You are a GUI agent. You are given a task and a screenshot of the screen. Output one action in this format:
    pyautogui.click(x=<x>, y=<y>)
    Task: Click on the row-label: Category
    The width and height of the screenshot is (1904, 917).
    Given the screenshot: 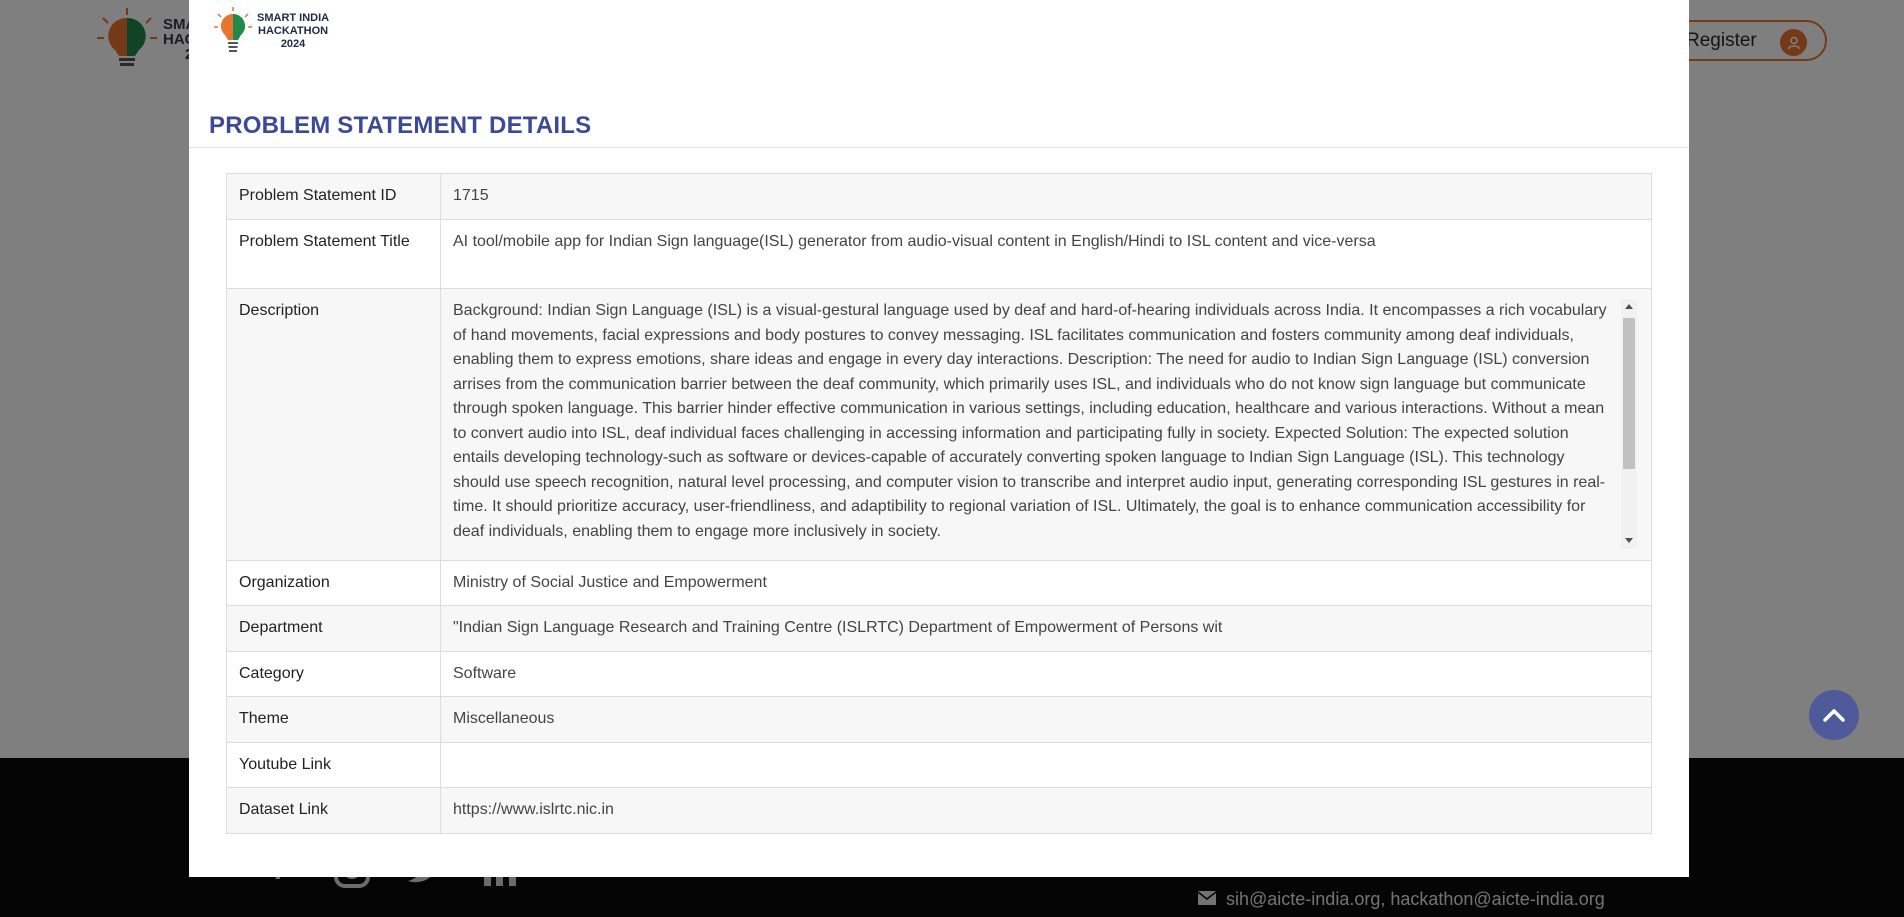 What is the action you would take?
    pyautogui.click(x=333, y=674)
    